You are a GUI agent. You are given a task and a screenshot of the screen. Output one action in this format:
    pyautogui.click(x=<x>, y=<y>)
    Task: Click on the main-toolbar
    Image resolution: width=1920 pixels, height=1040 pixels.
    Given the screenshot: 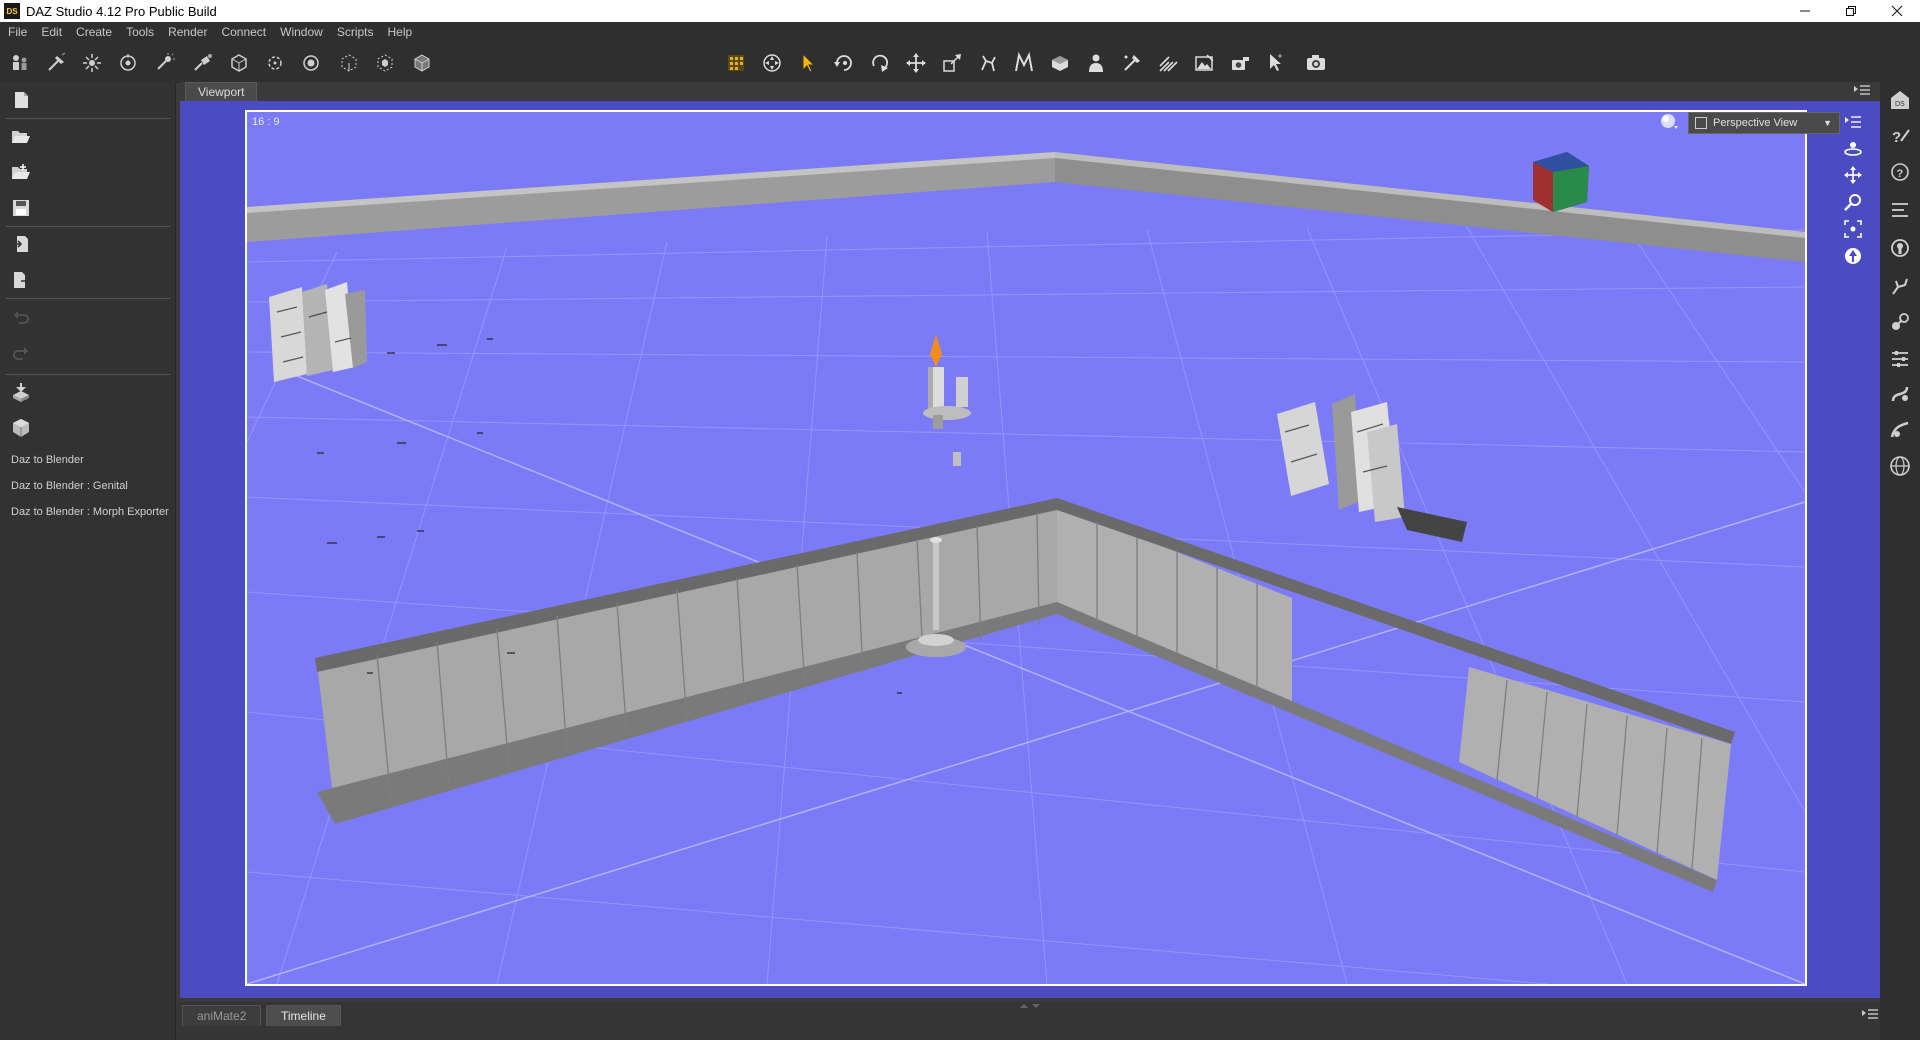 What is the action you would take?
    pyautogui.click(x=960, y=62)
    